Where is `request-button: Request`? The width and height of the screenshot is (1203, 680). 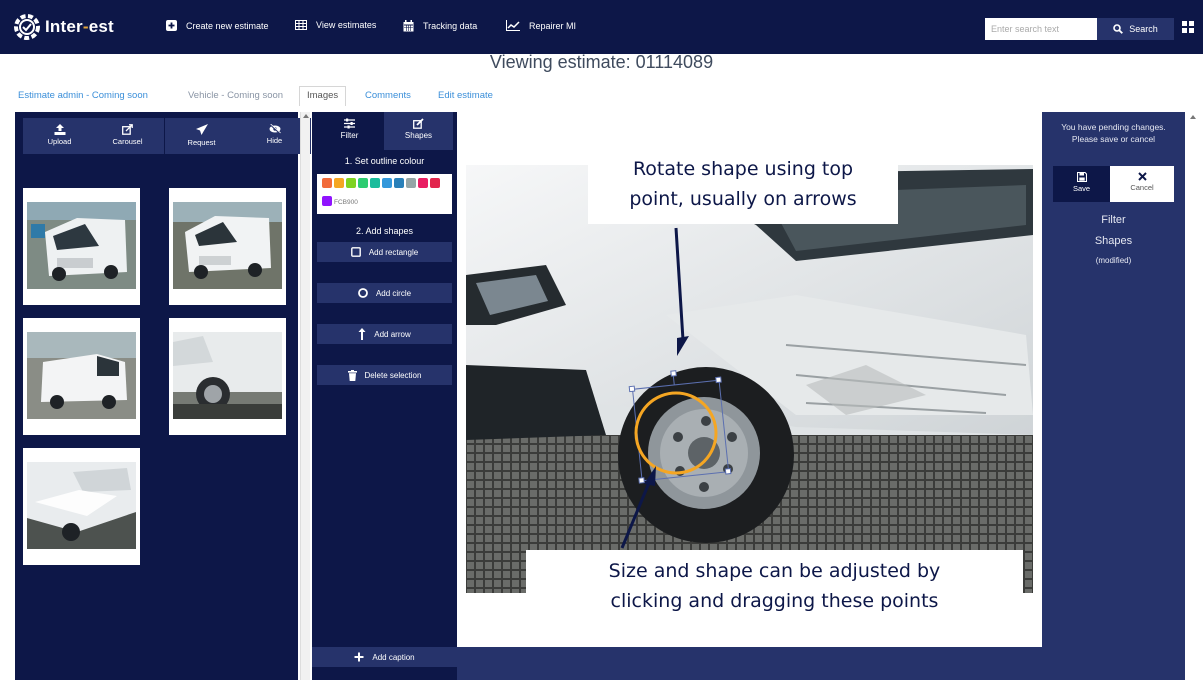 request-button: Request is located at coordinates (201, 136).